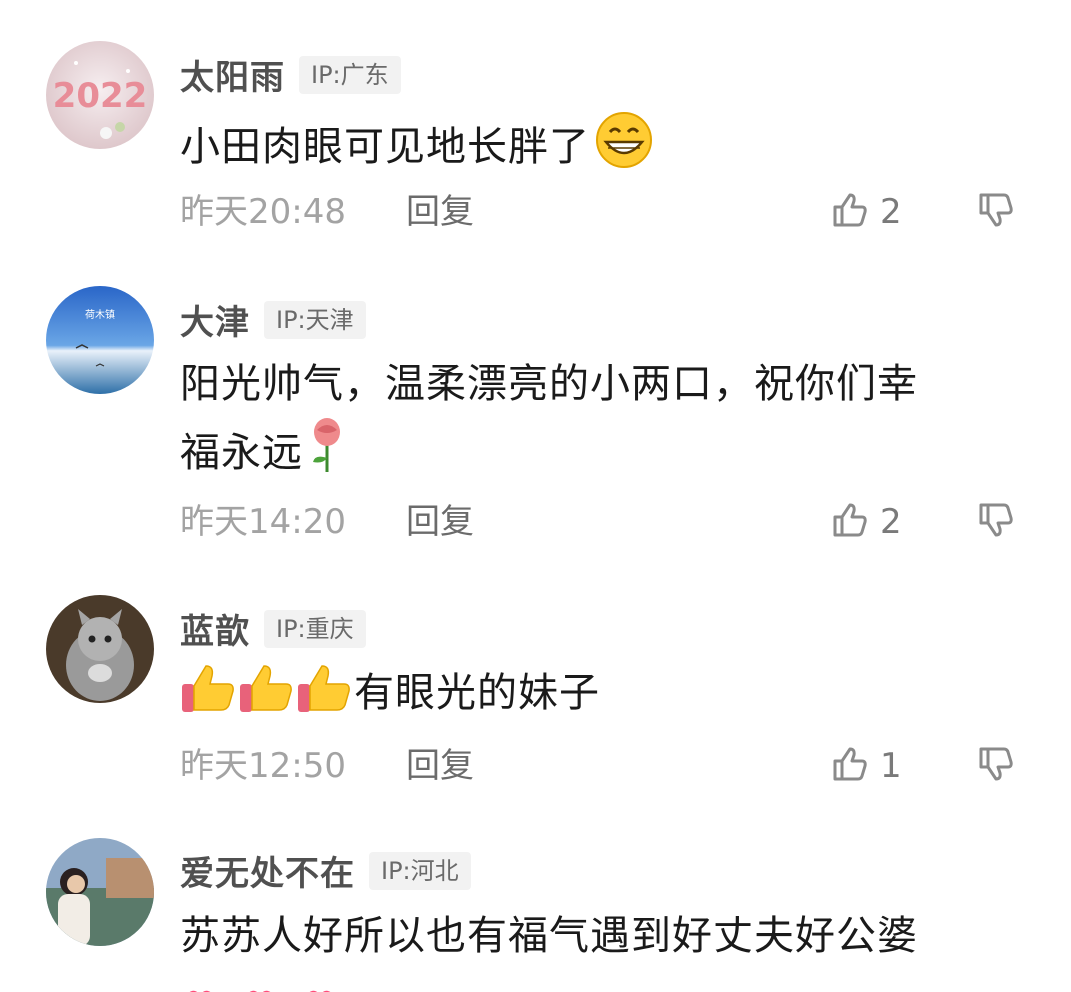 This screenshot has height=992, width=1071. I want to click on comment-text: 苏苏人好所以也有福气遇到好丈夫好公婆, so click(590, 948).